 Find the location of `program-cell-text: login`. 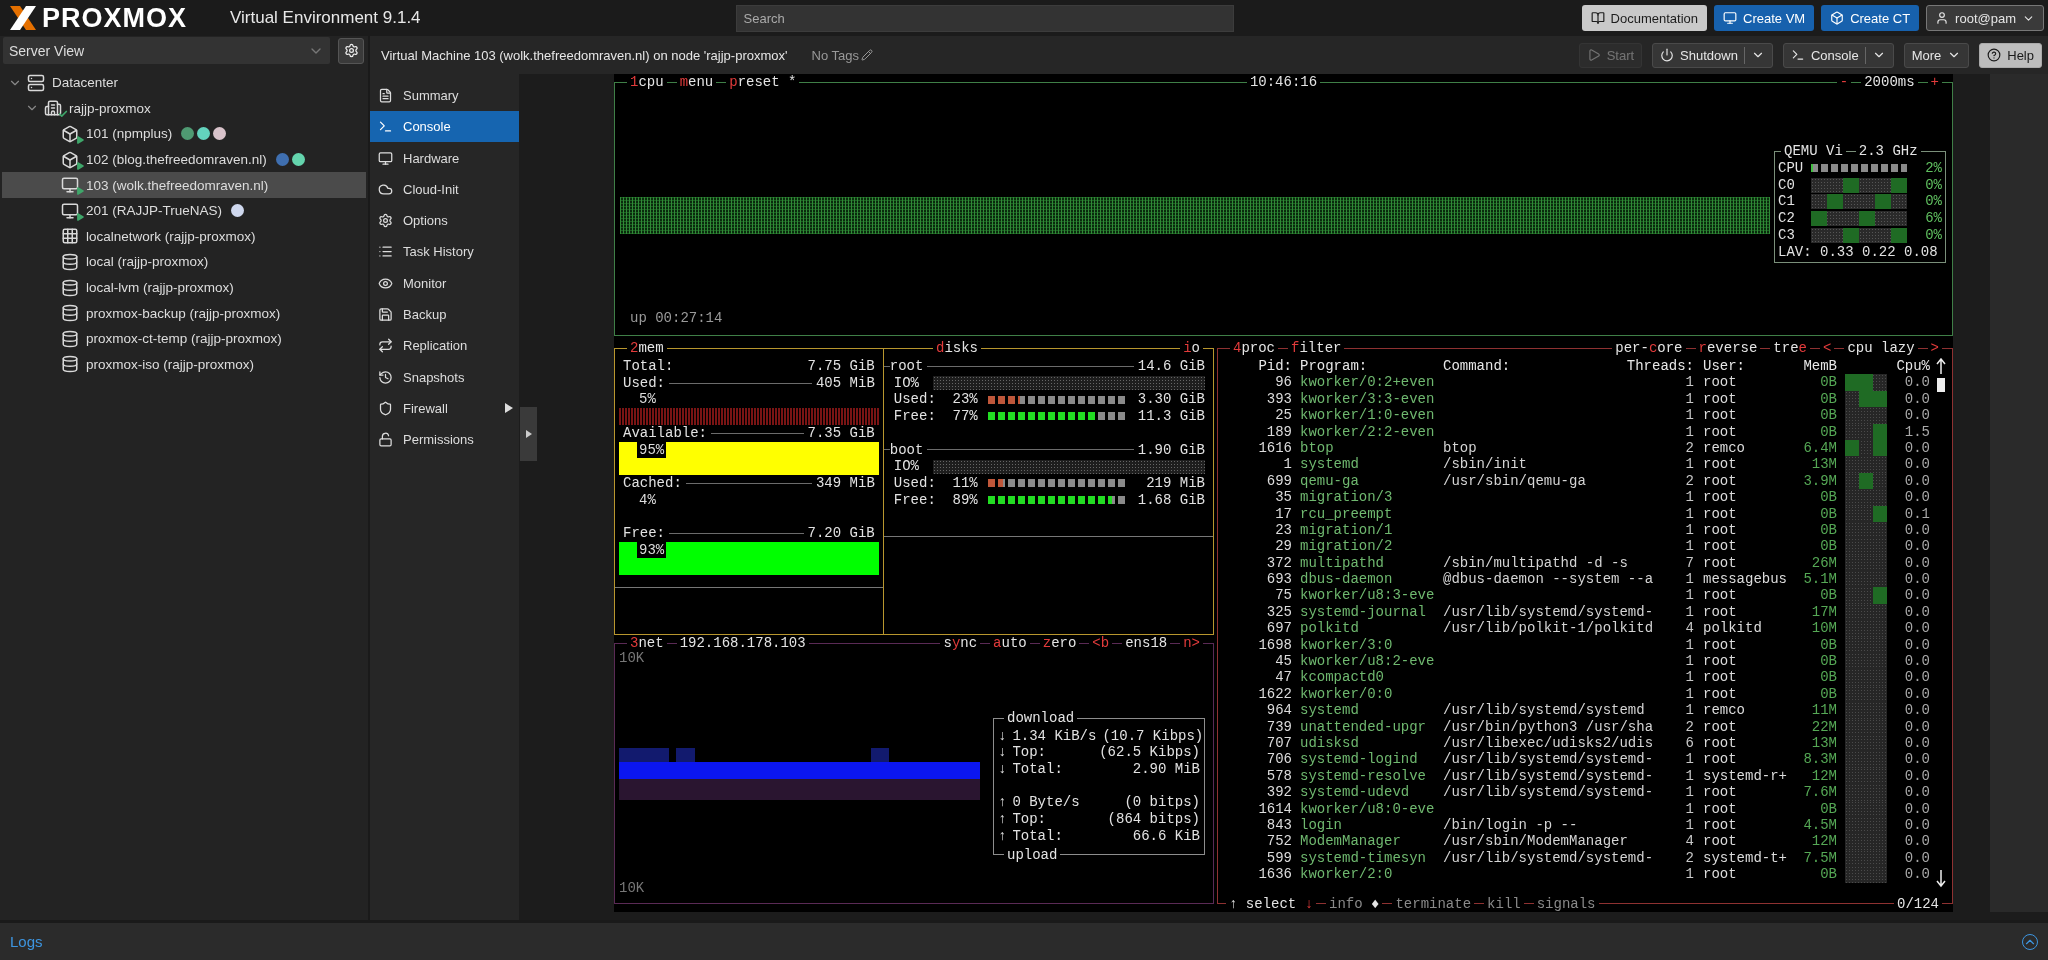

program-cell-text: login is located at coordinates (1321, 825).